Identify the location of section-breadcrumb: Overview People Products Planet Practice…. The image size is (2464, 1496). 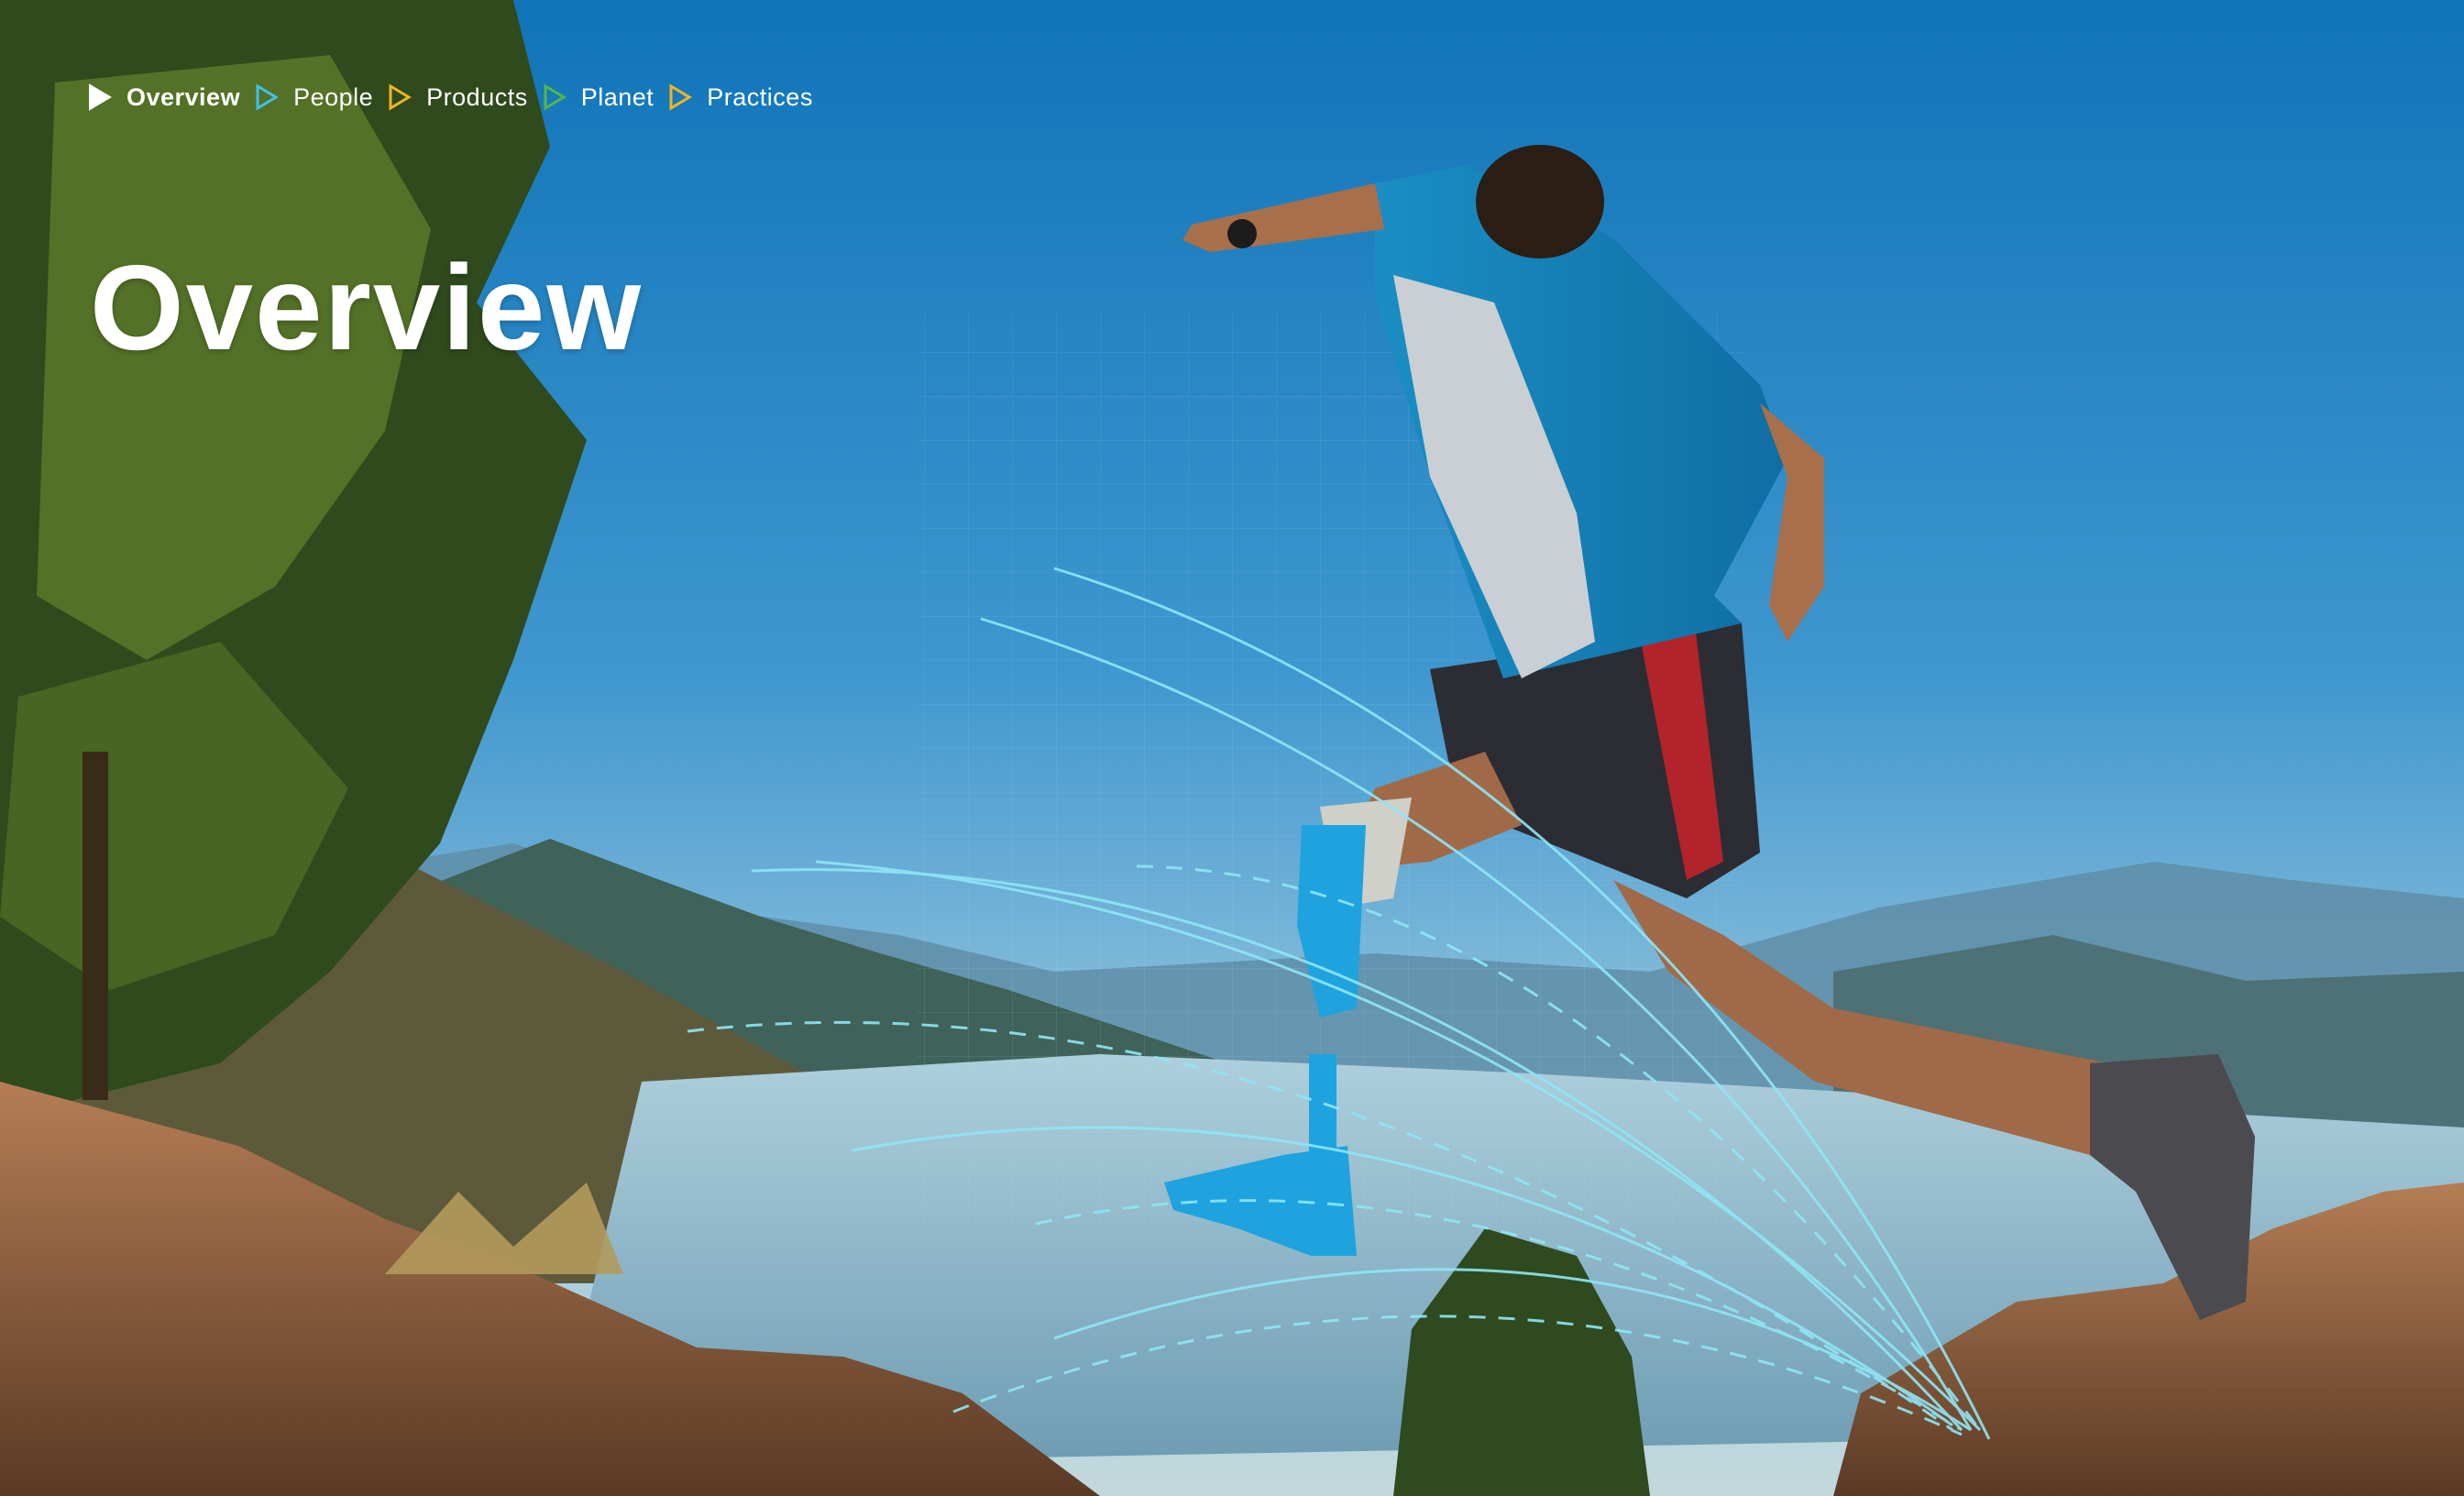
(458, 97).